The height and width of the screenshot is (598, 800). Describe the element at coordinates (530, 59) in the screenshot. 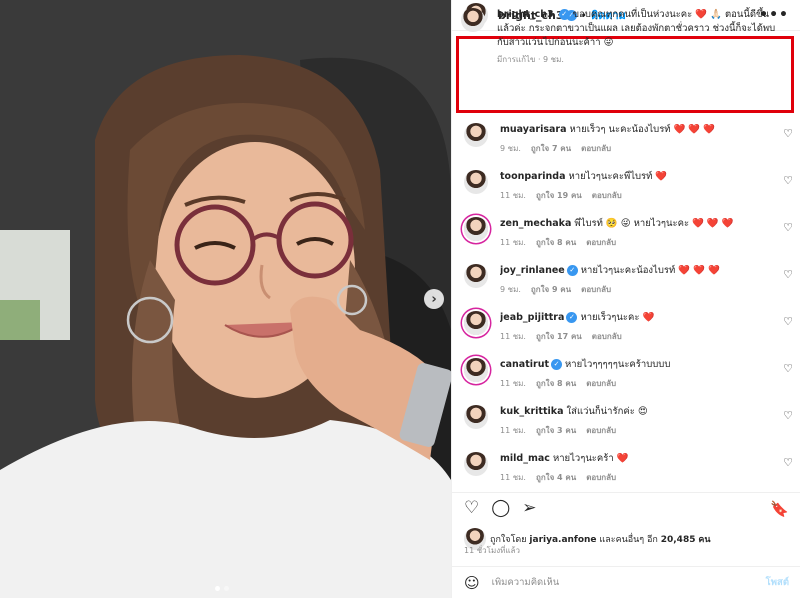

I see `caption-meta: มีการแก้ไข · 9 ชม.` at that location.